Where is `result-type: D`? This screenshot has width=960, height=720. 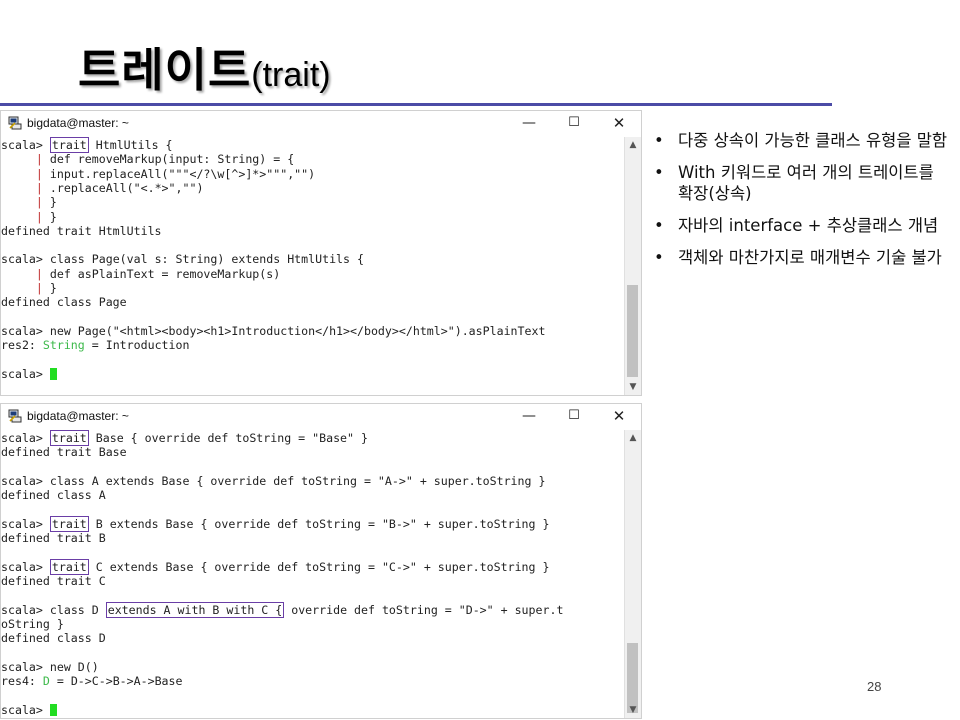 result-type: D is located at coordinates (46, 681).